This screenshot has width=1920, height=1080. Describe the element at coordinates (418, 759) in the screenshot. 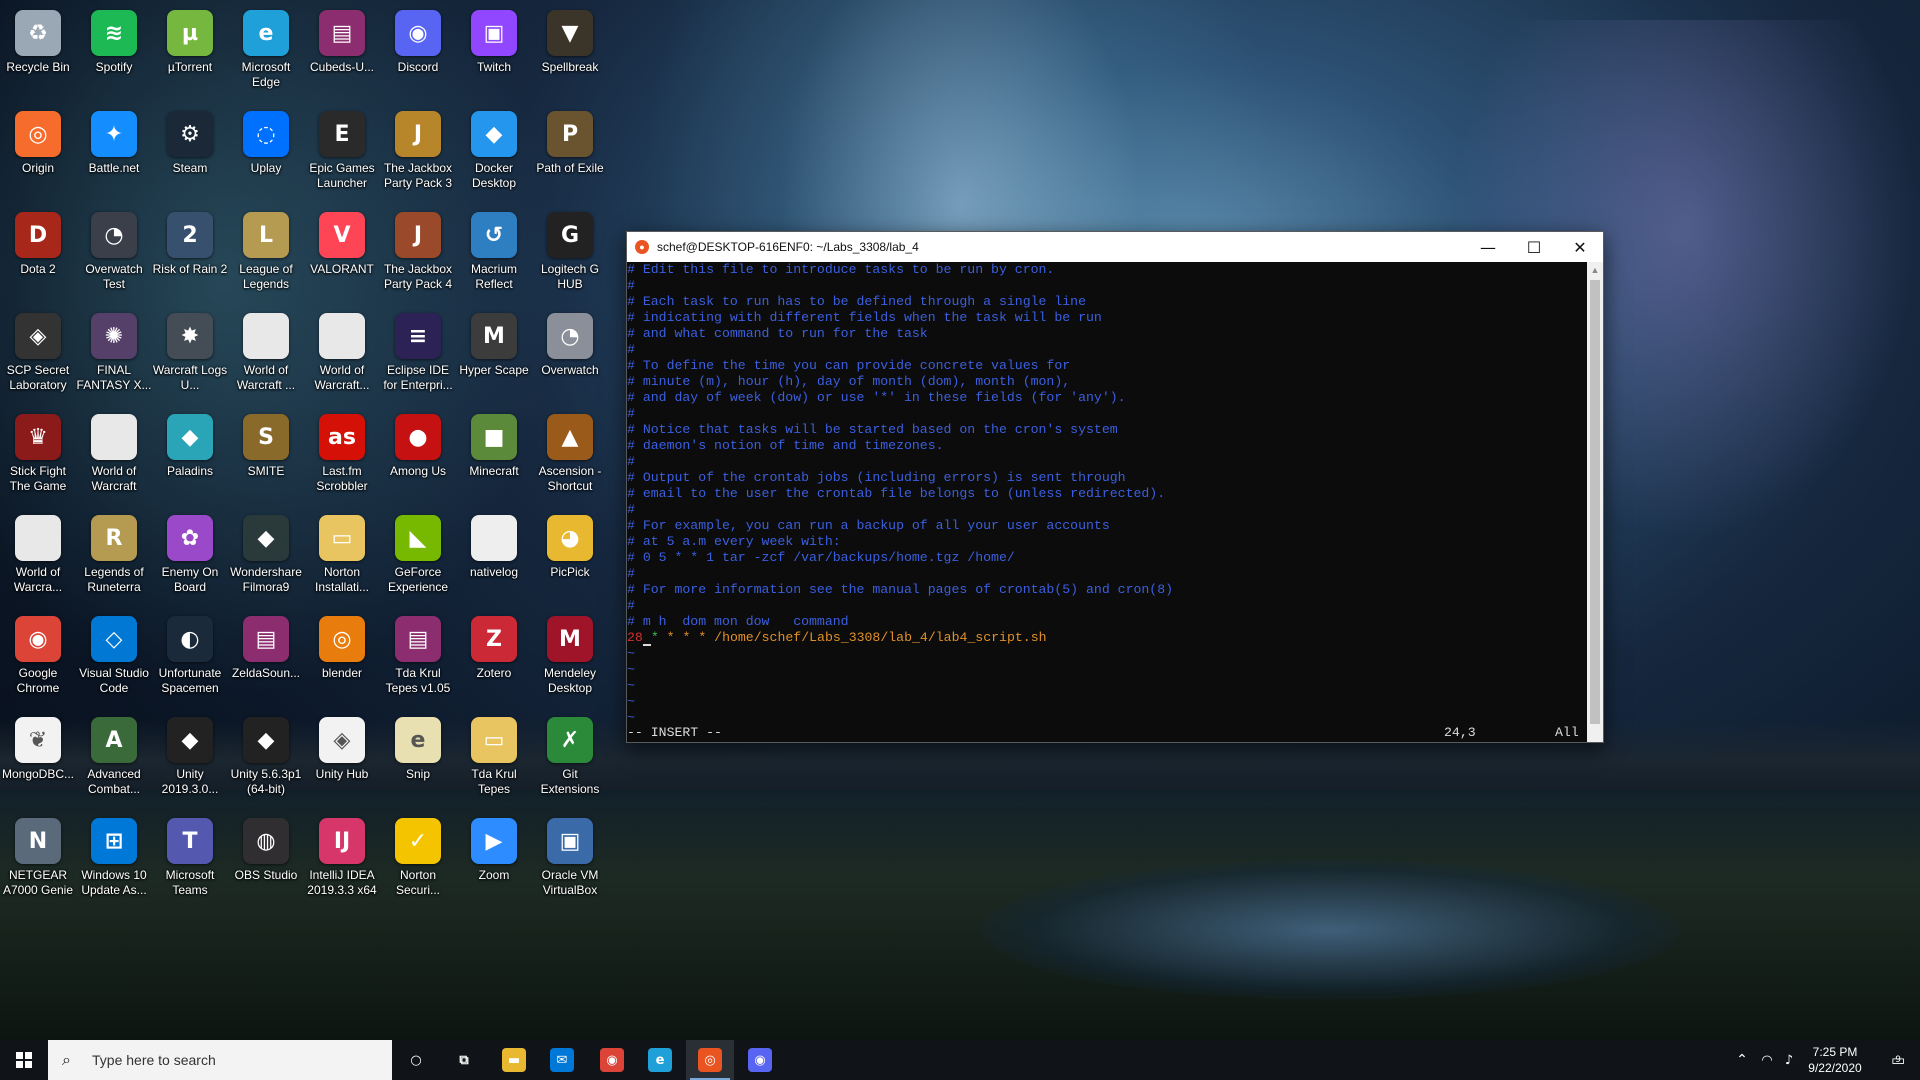

I see `desktop-icon: e Snip` at that location.